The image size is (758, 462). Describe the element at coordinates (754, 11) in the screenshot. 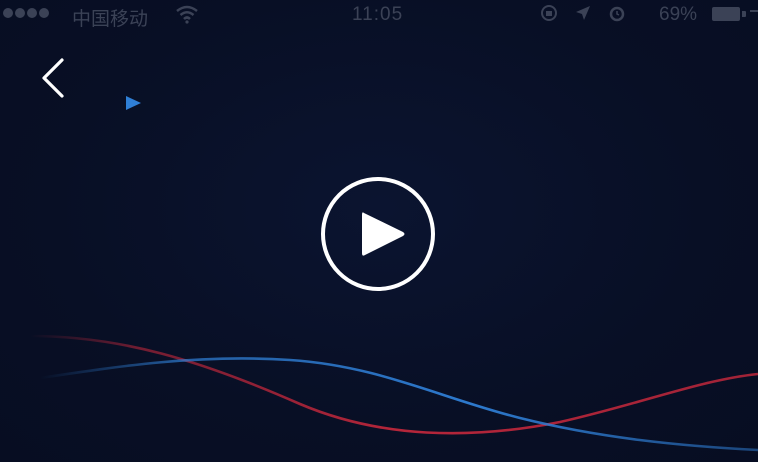

I see `charging-icon` at that location.